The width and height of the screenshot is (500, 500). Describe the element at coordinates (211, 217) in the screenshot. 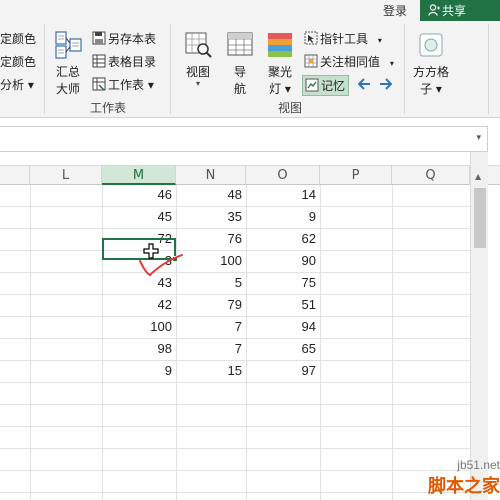

I see `cell-n: 35` at that location.